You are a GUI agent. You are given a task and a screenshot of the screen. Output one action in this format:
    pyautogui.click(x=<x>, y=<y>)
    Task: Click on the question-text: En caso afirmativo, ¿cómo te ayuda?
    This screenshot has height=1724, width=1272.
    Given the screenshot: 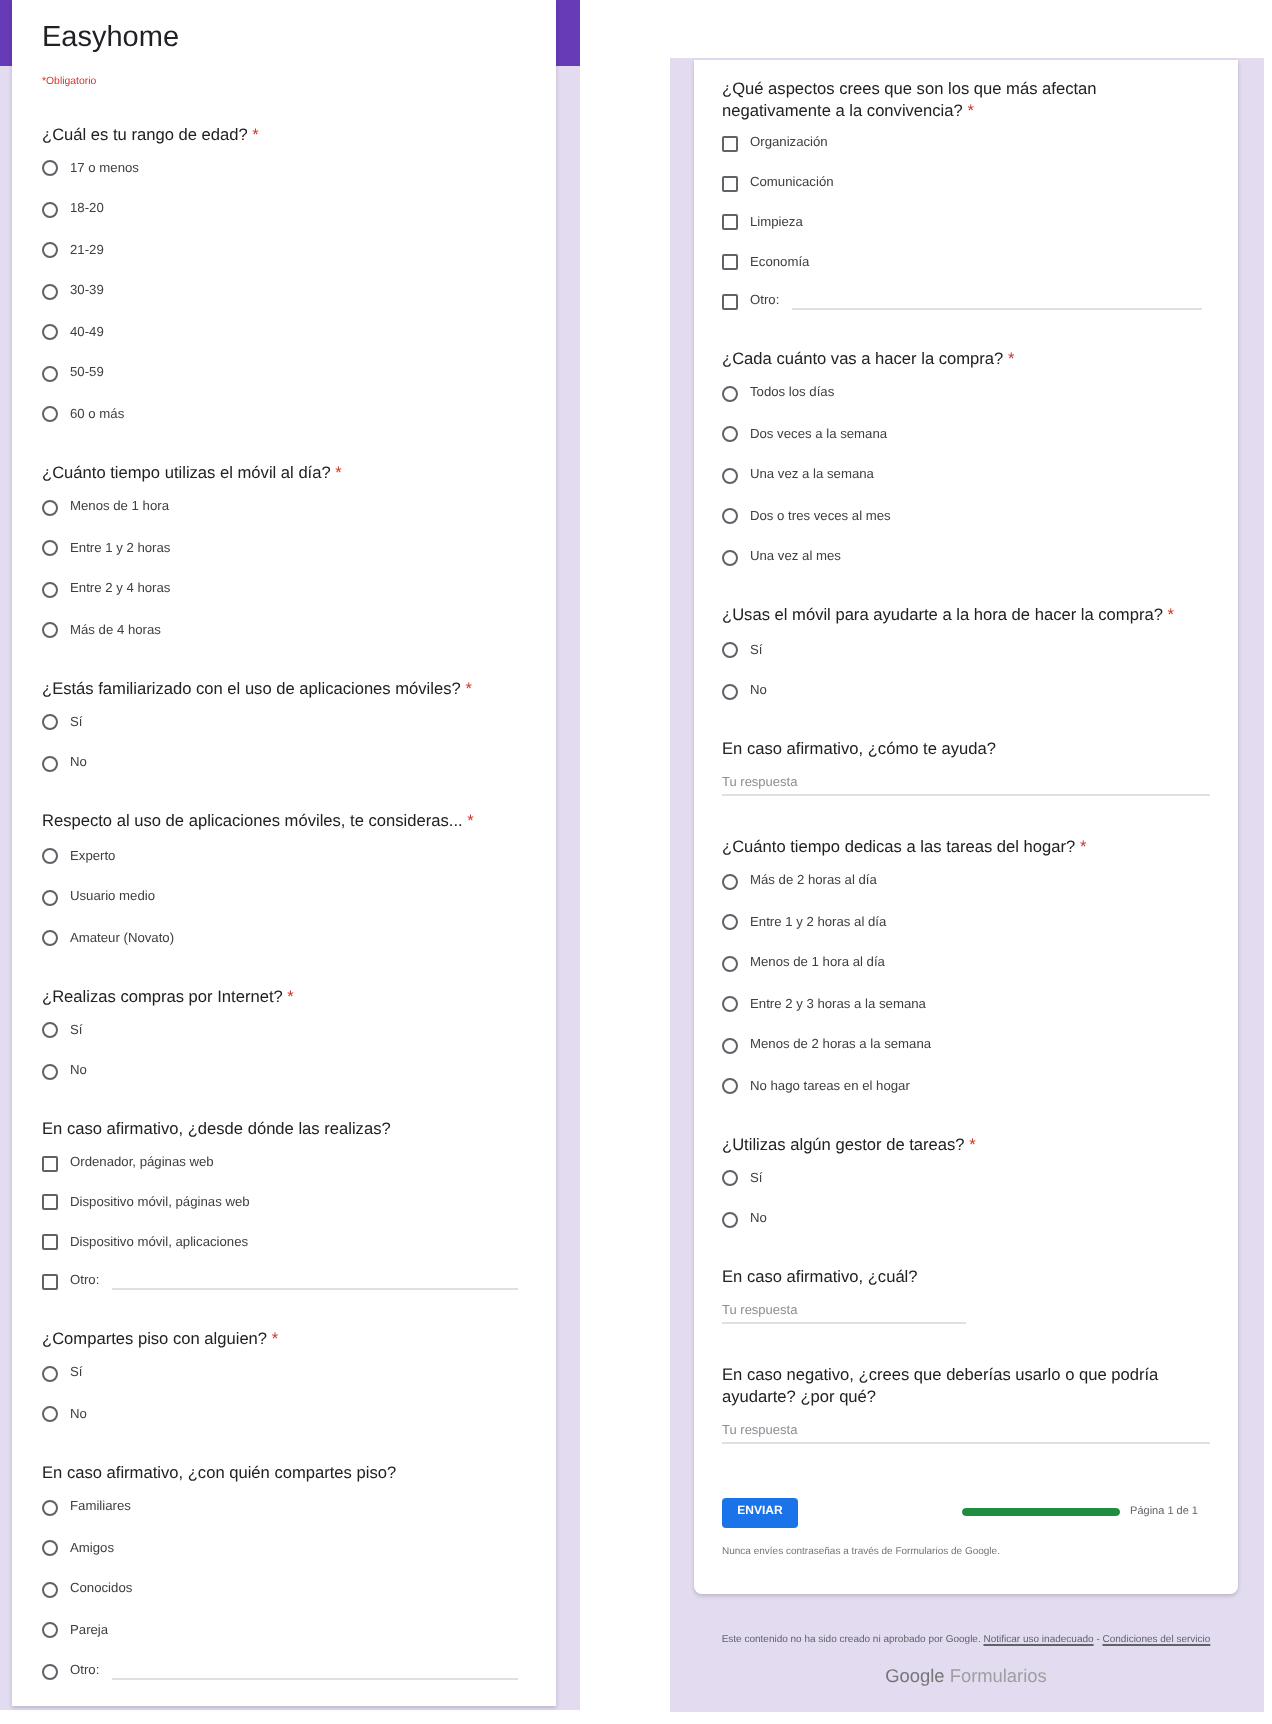 What is the action you would take?
    pyautogui.click(x=859, y=748)
    